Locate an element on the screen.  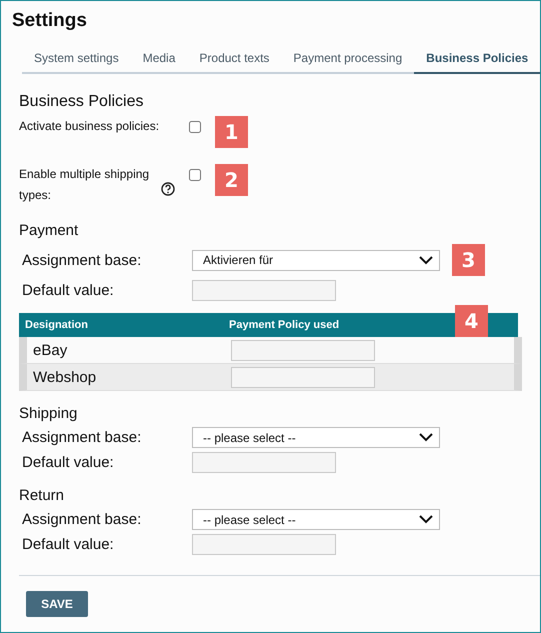
number-marker: 4 is located at coordinates (471, 321).